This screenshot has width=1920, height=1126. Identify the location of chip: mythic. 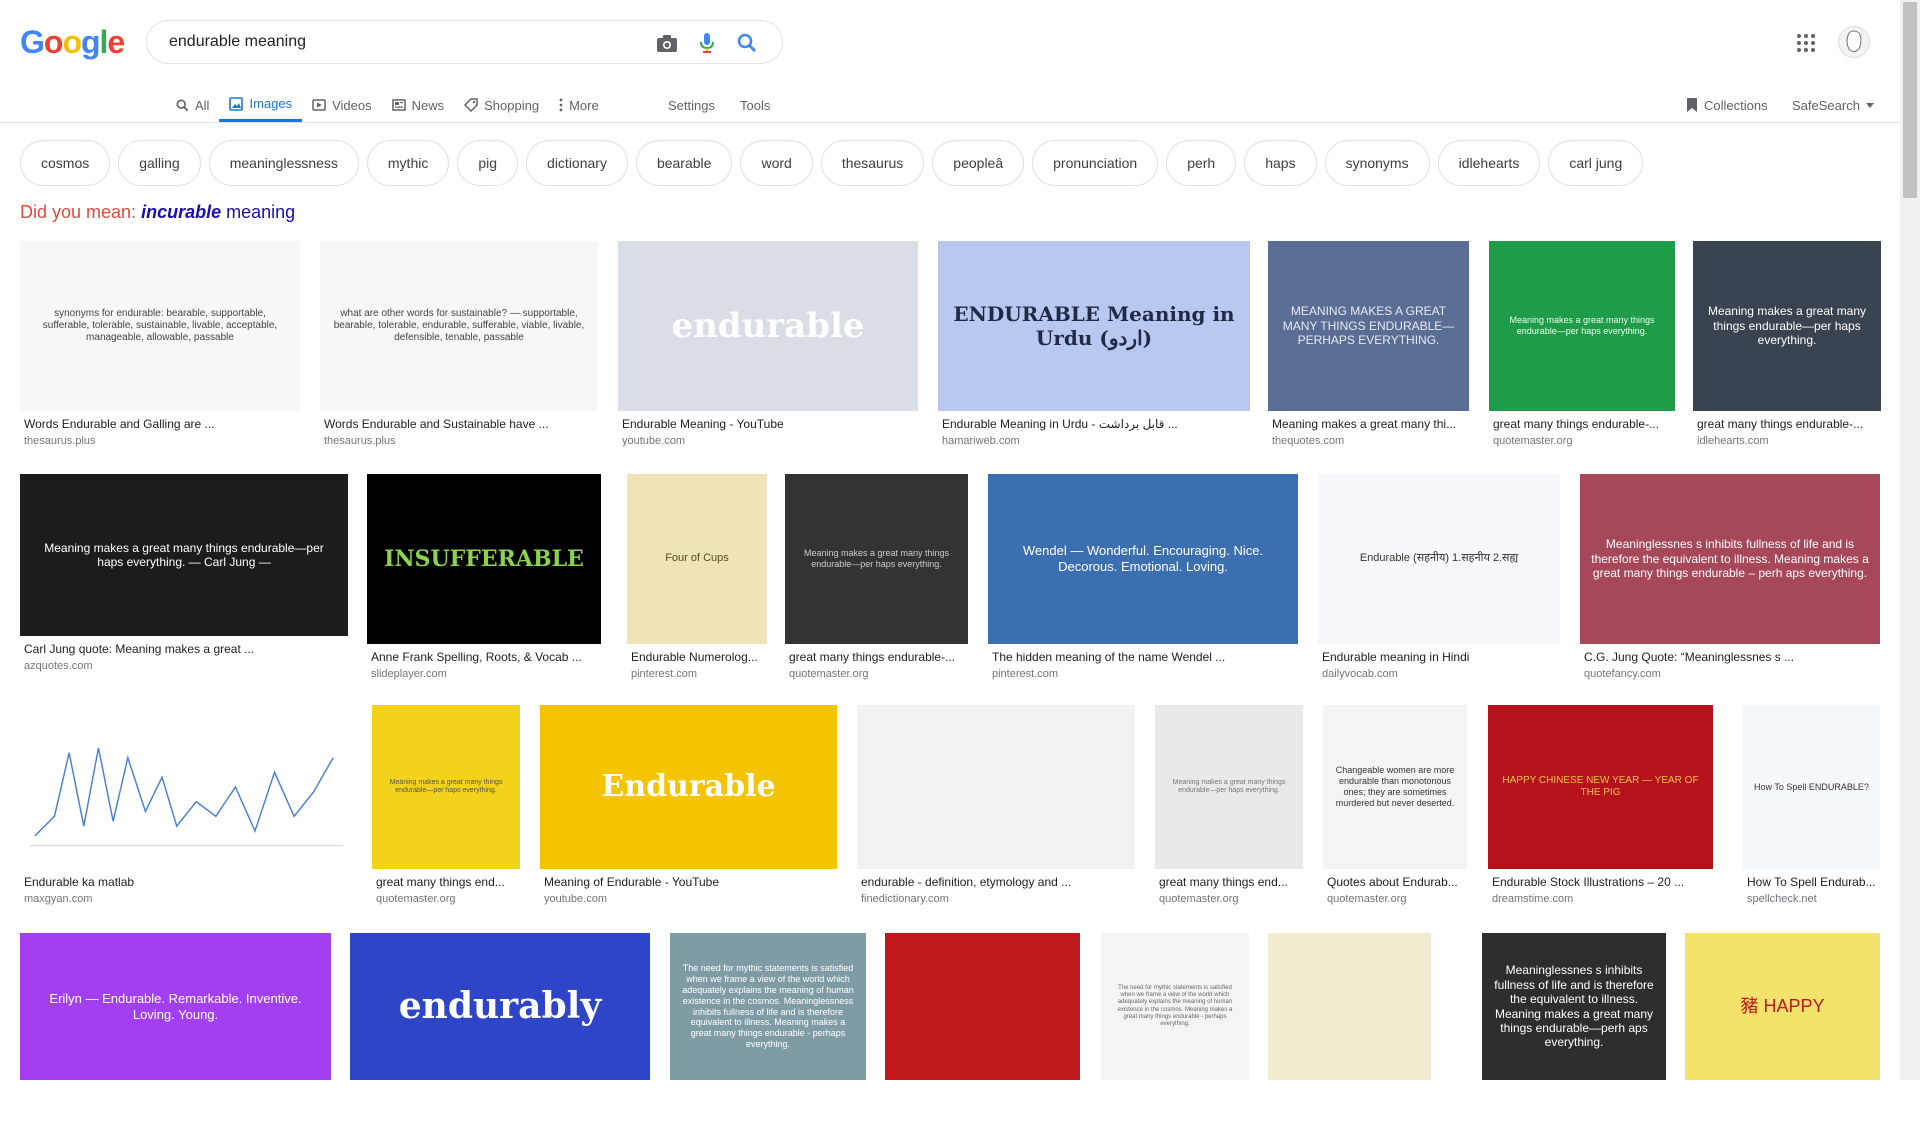
(408, 163).